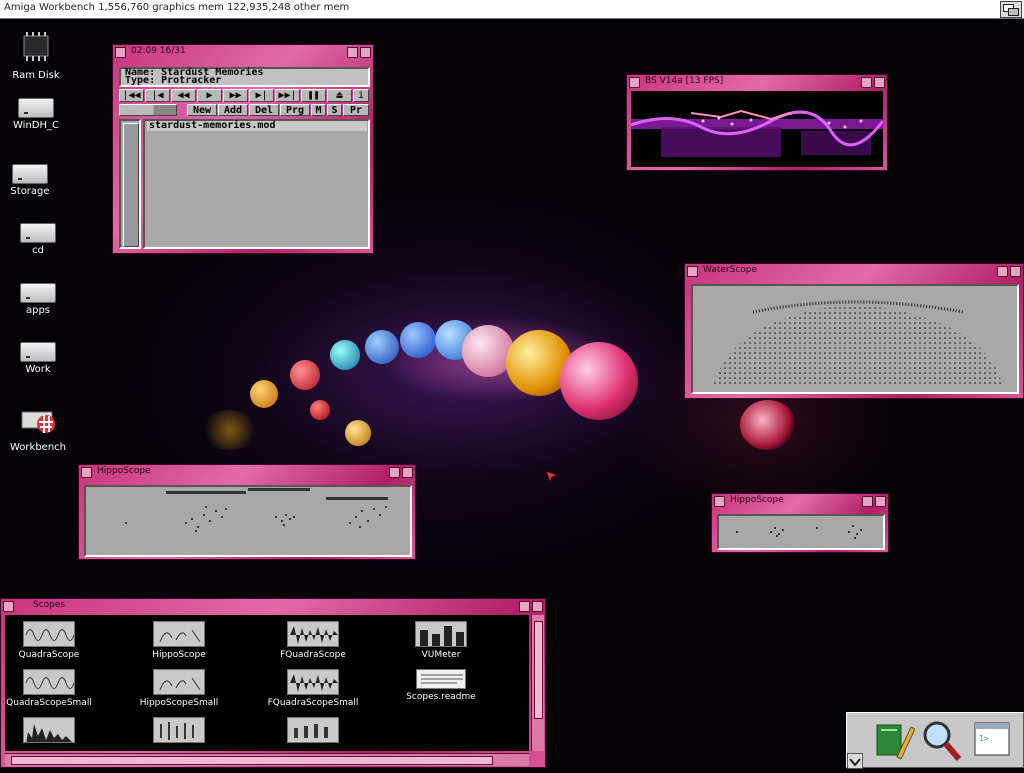  I want to click on hipposcope-title-bar: HippoScope, so click(247, 472).